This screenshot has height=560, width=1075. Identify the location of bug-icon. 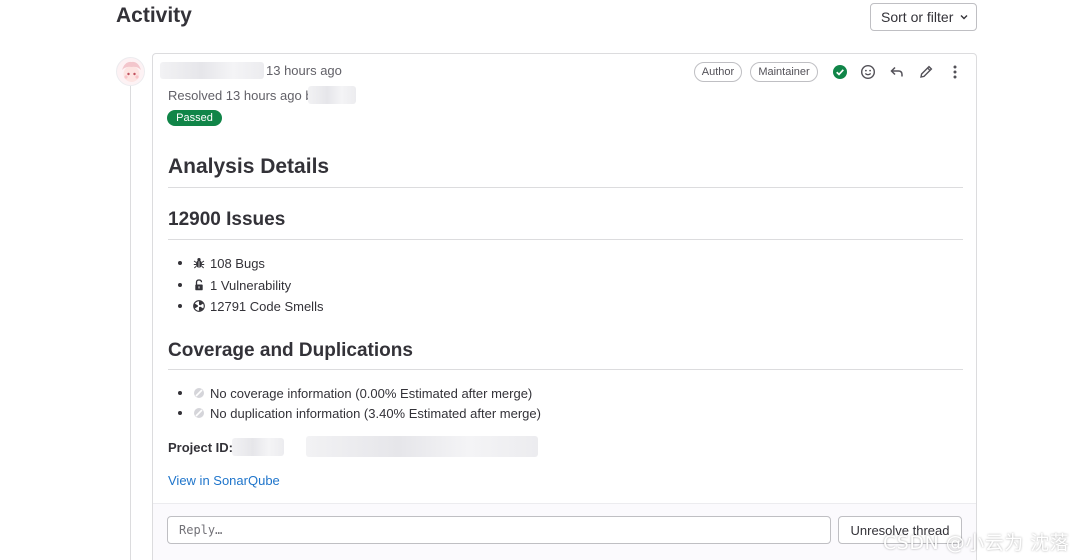
(199, 263).